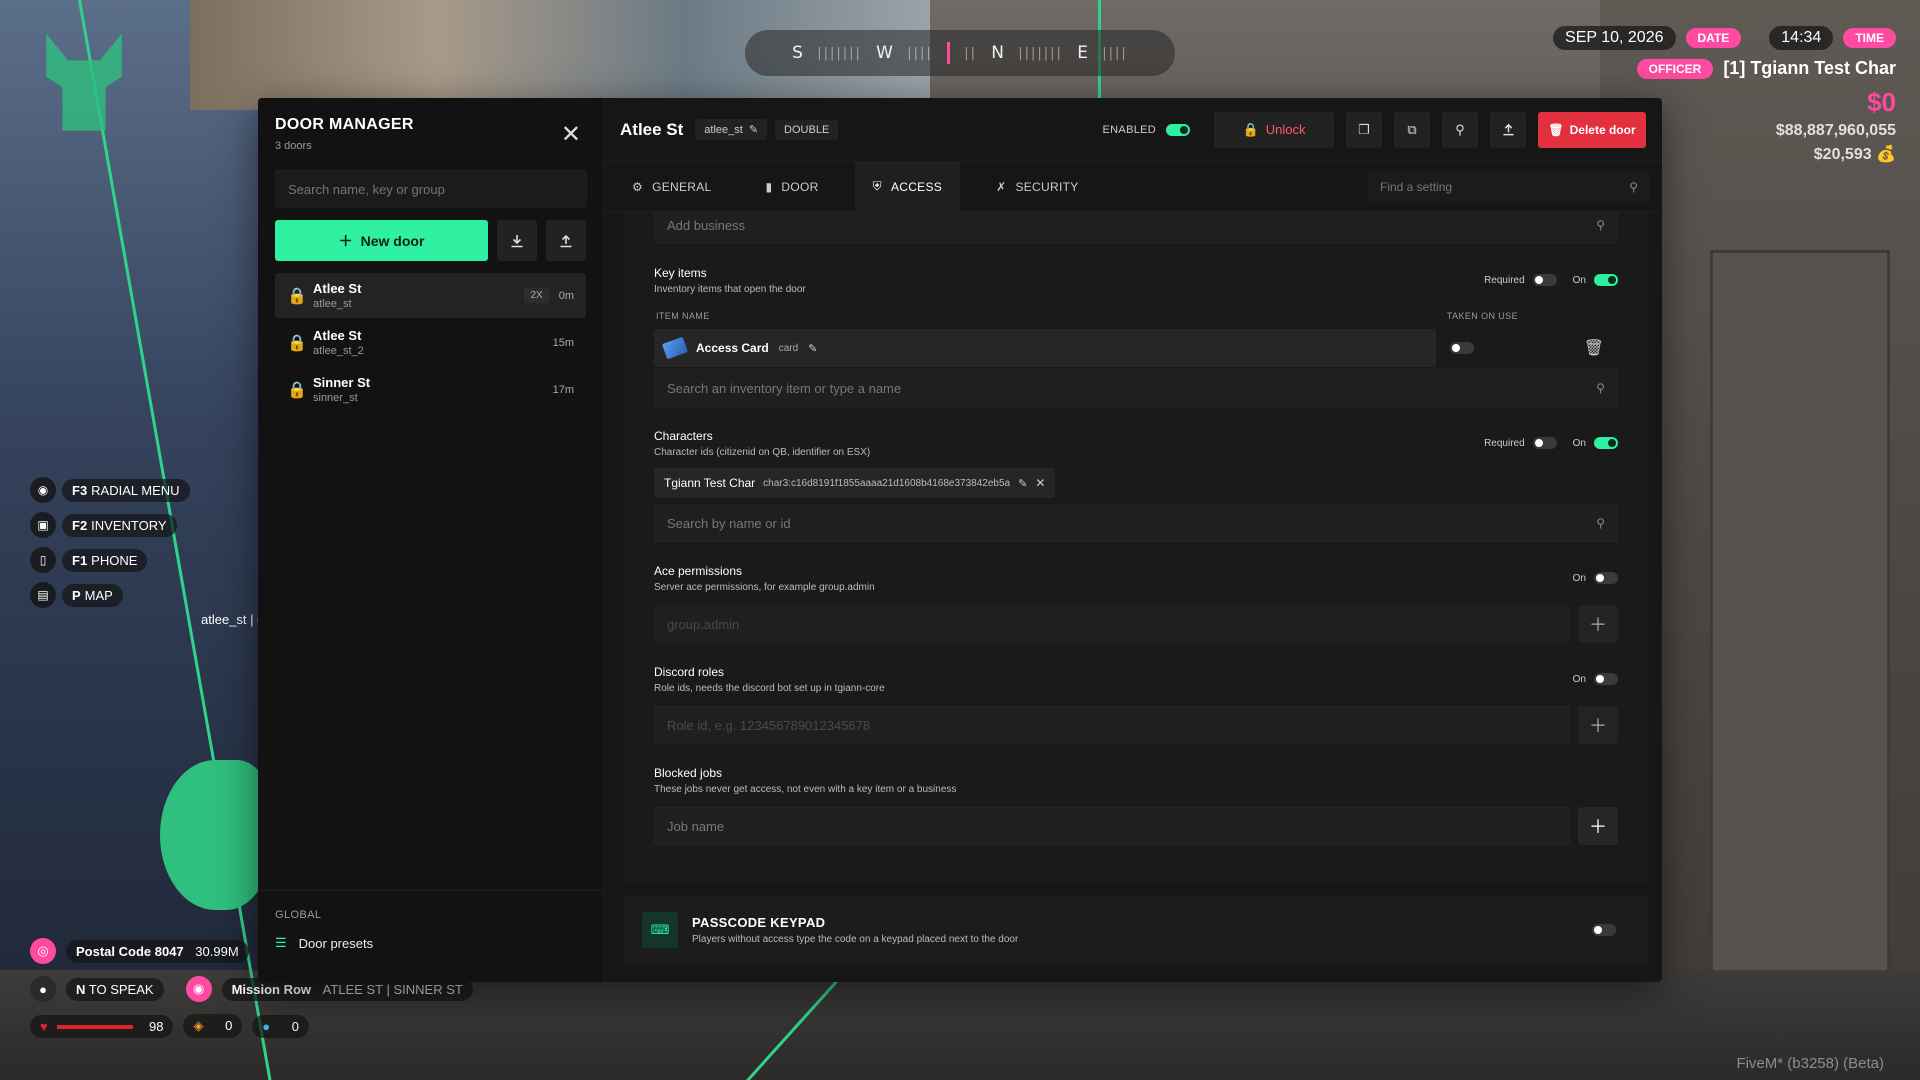 The height and width of the screenshot is (1080, 1920). Describe the element at coordinates (660, 930) in the screenshot. I see `keypad-icon: ⌨` at that location.